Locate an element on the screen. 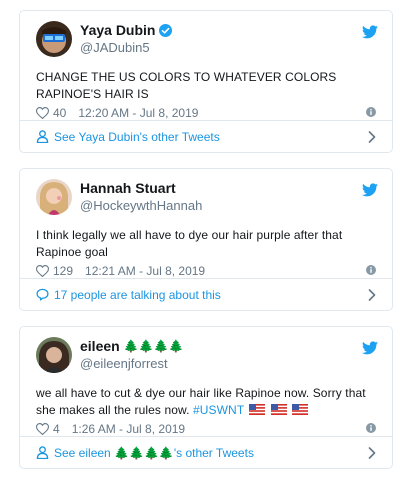 This screenshot has width=414, height=481. footer-text: See Yaya Dubin's other Tweets is located at coordinates (137, 137).